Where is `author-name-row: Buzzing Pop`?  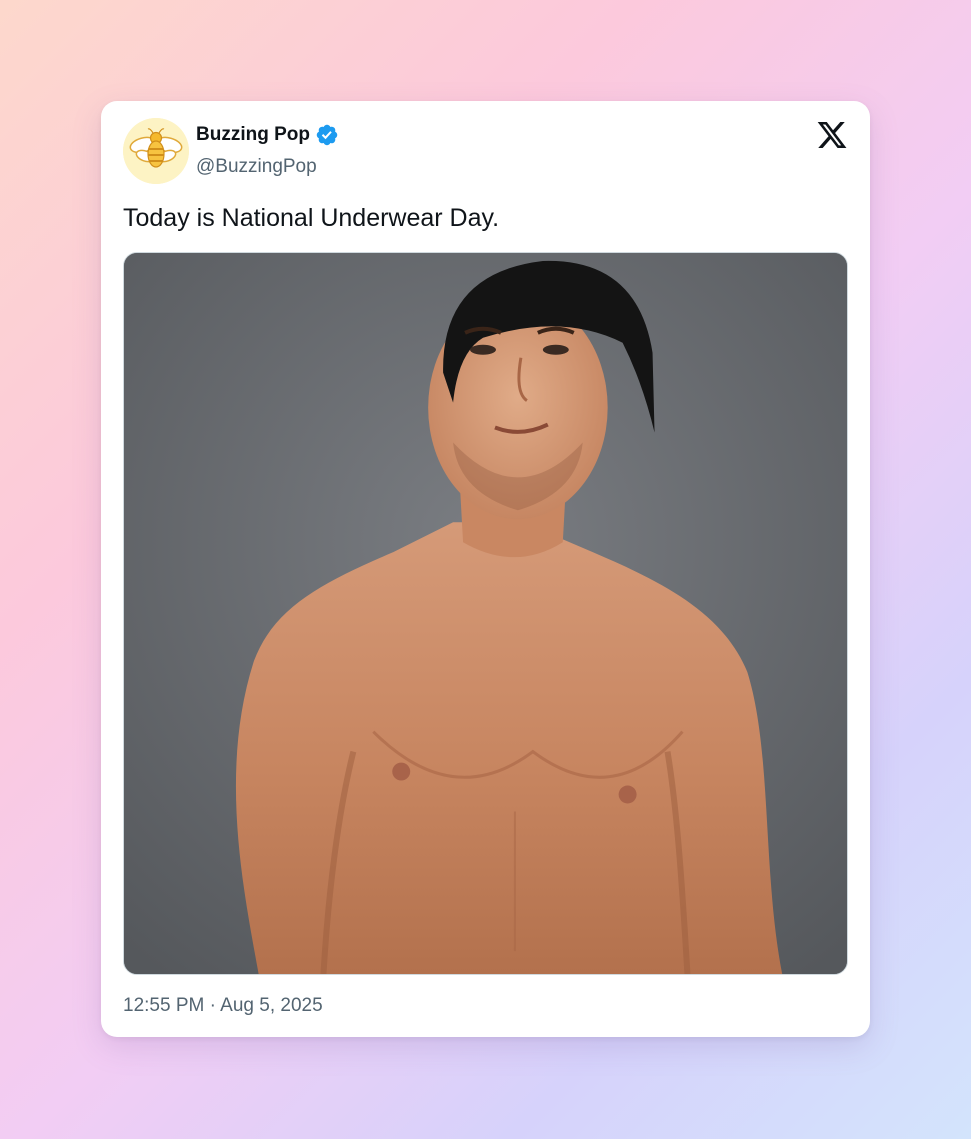 author-name-row: Buzzing Pop is located at coordinates (267, 135).